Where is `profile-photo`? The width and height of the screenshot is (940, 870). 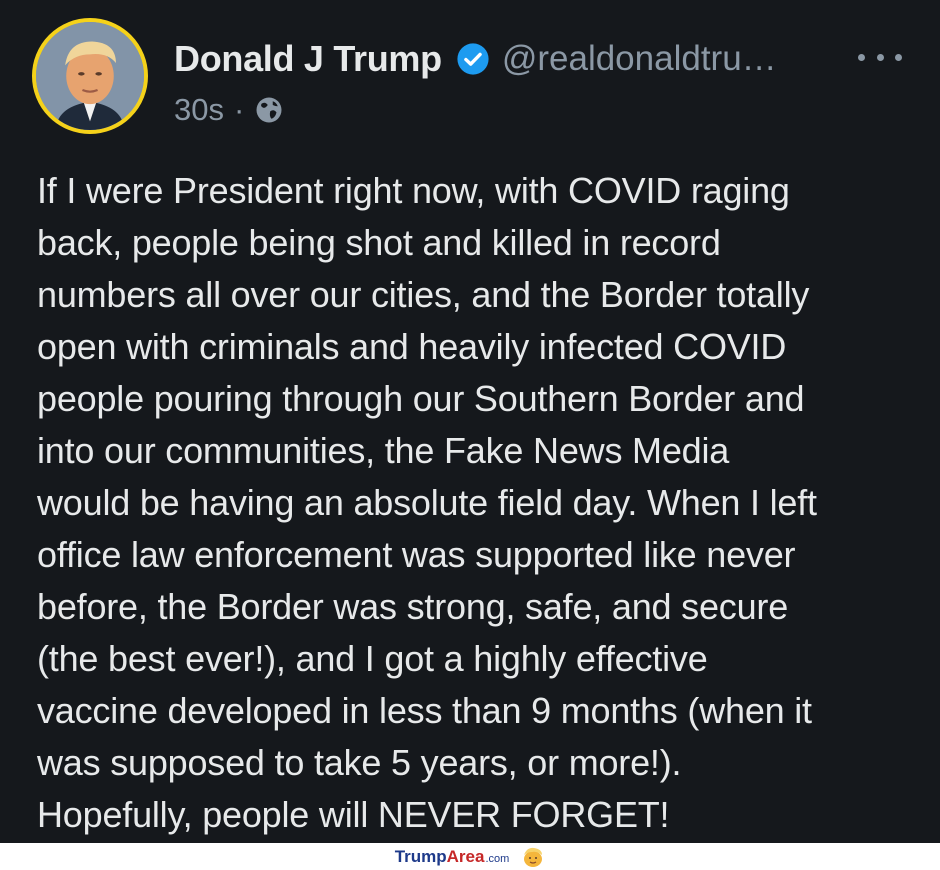 profile-photo is located at coordinates (90, 76).